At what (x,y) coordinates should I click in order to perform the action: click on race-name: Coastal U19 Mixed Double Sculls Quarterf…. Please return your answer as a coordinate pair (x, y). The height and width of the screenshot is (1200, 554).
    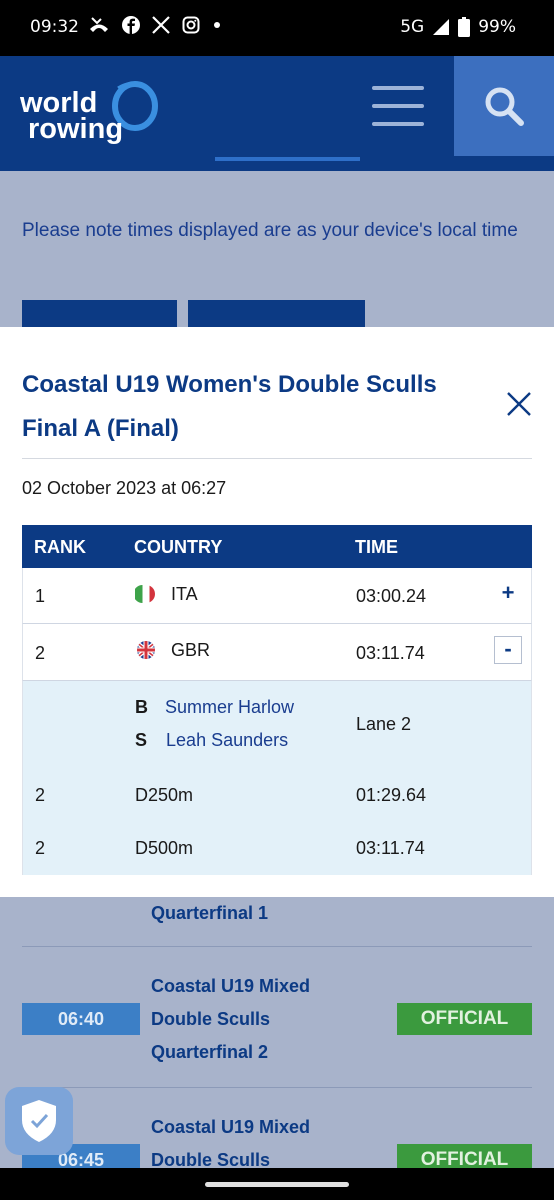
    Looking at the image, I should click on (230, 1019).